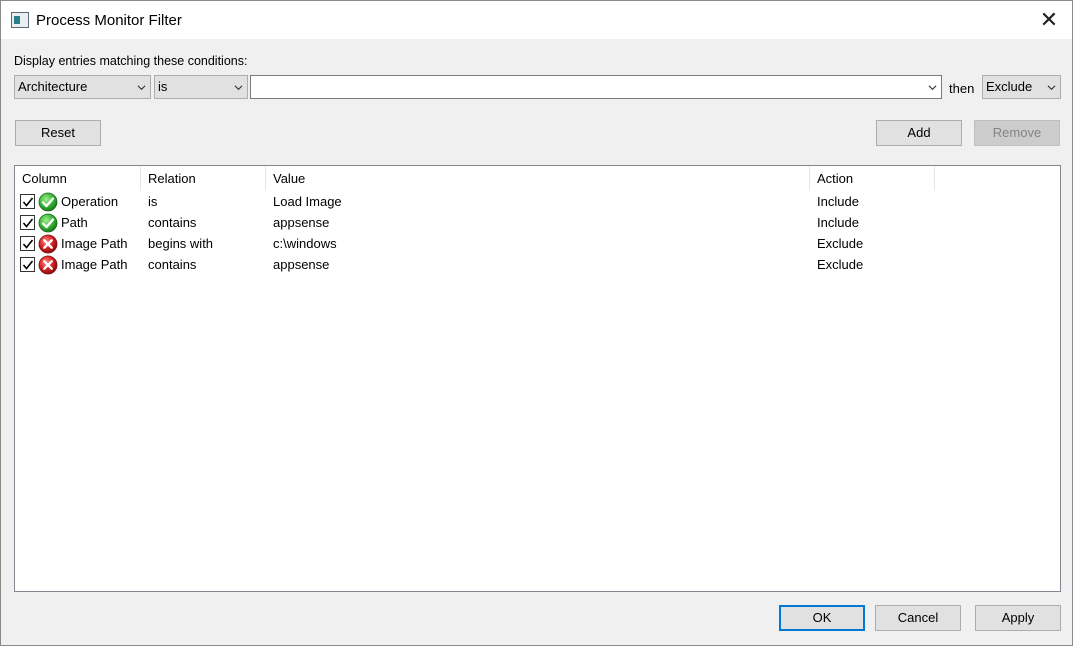 This screenshot has width=1073, height=646. Describe the element at coordinates (58, 133) in the screenshot. I see `reset-button: Reset` at that location.